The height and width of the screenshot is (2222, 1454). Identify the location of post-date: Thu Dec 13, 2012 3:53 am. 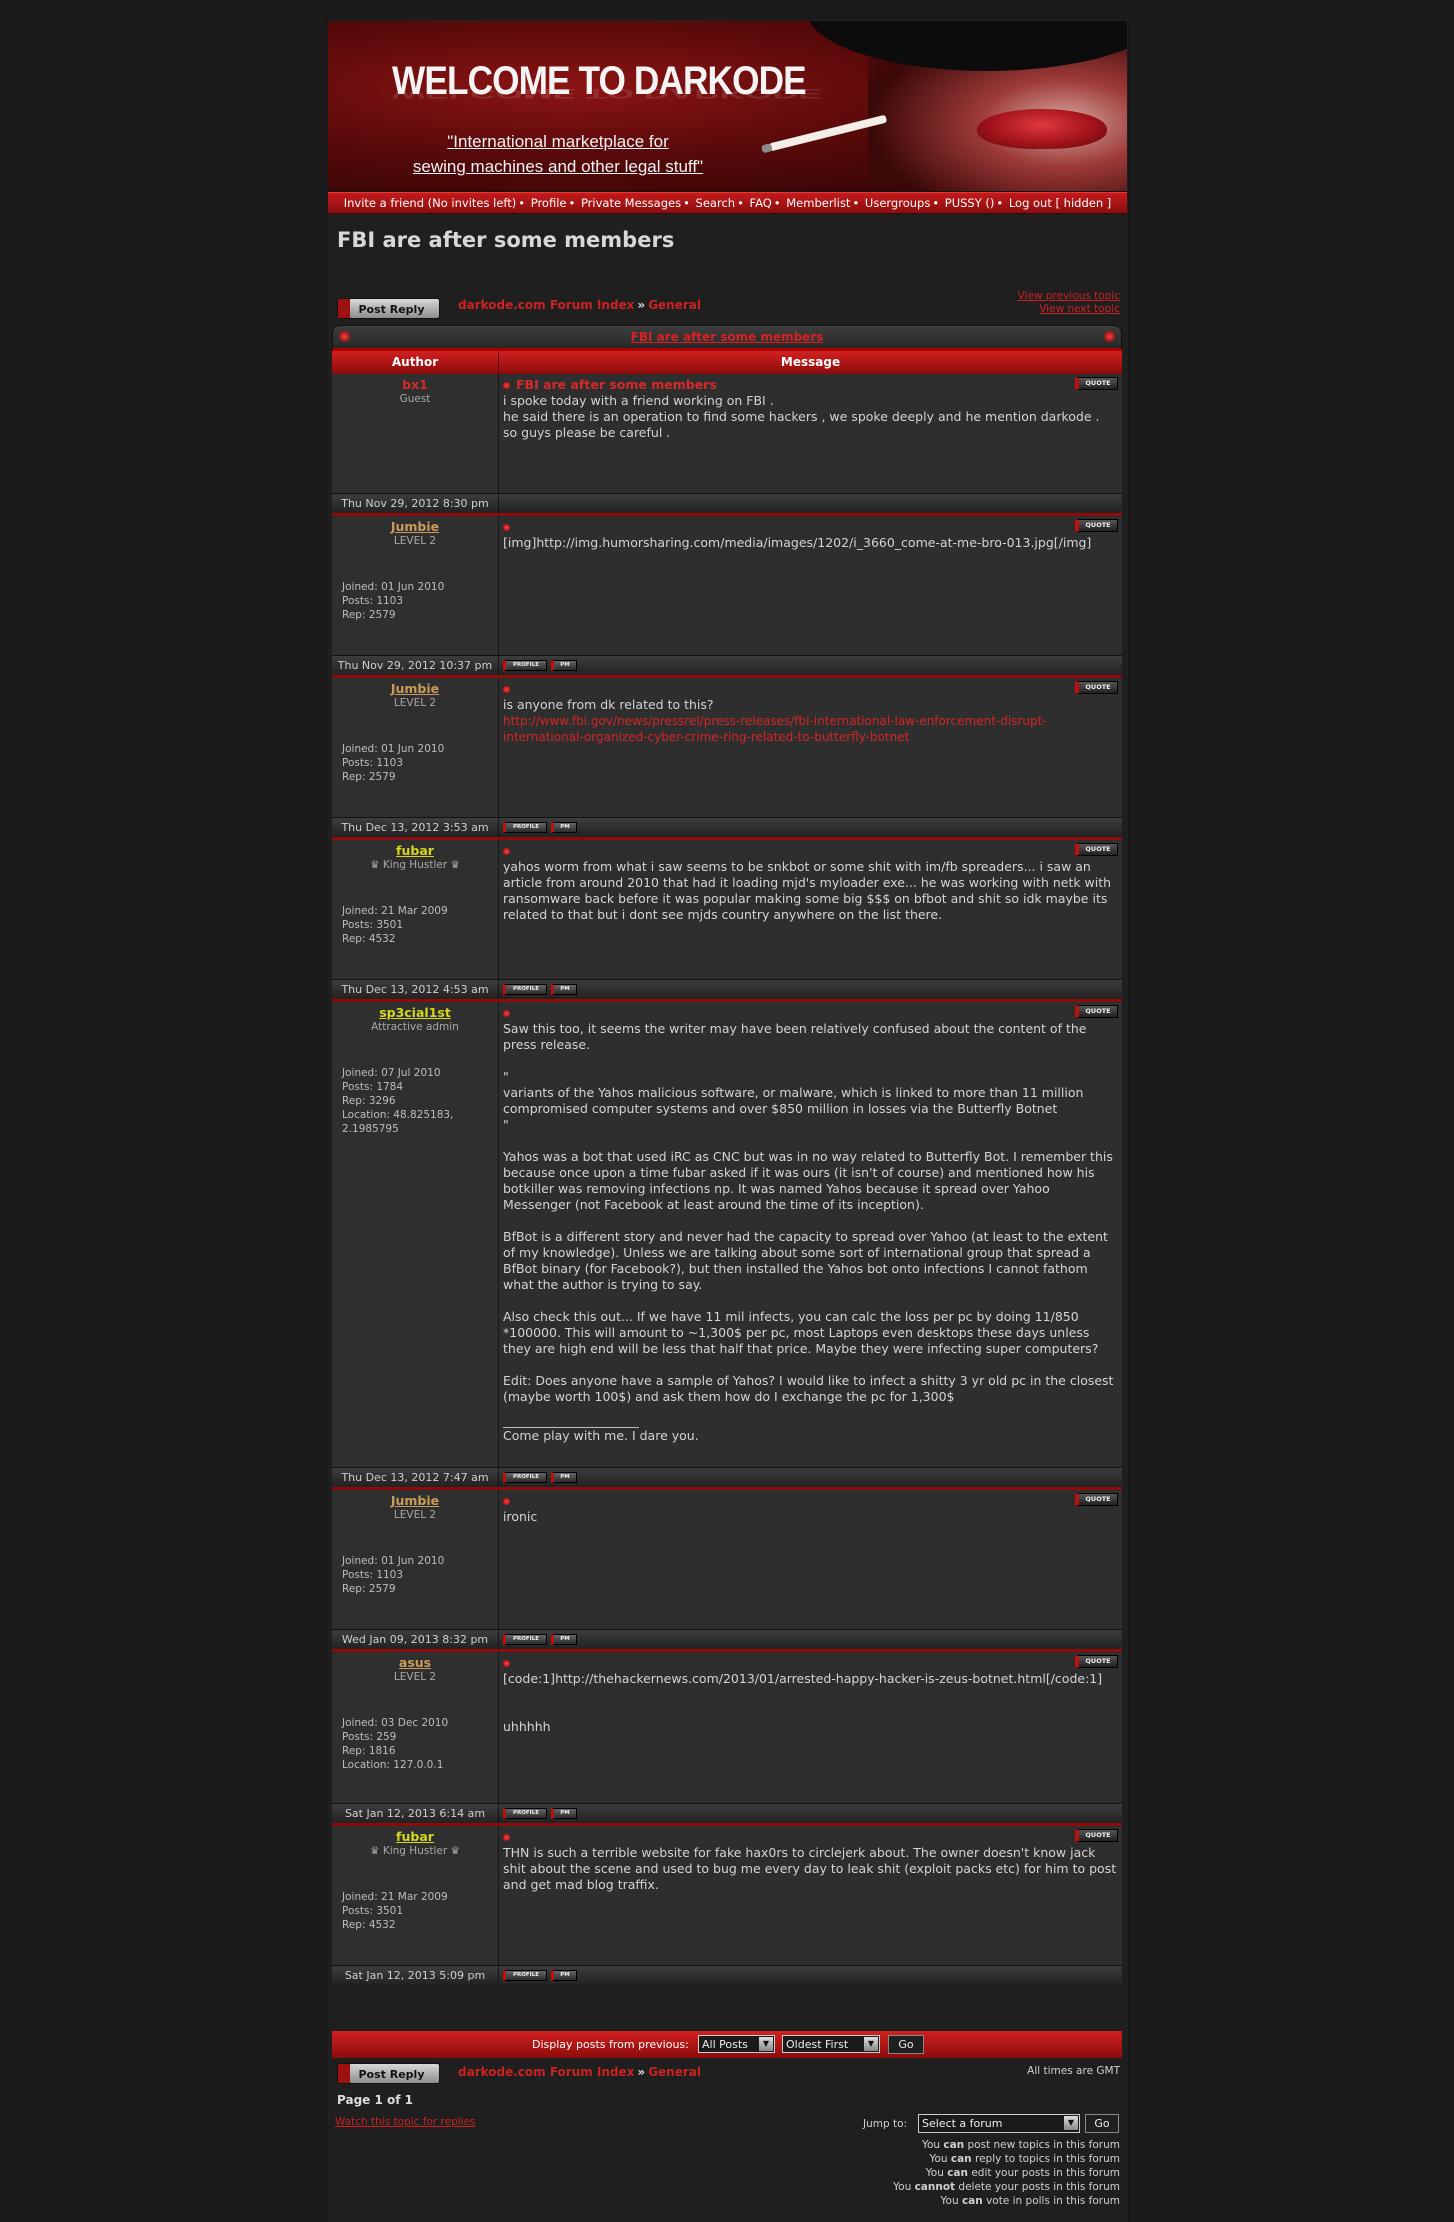
(415, 827).